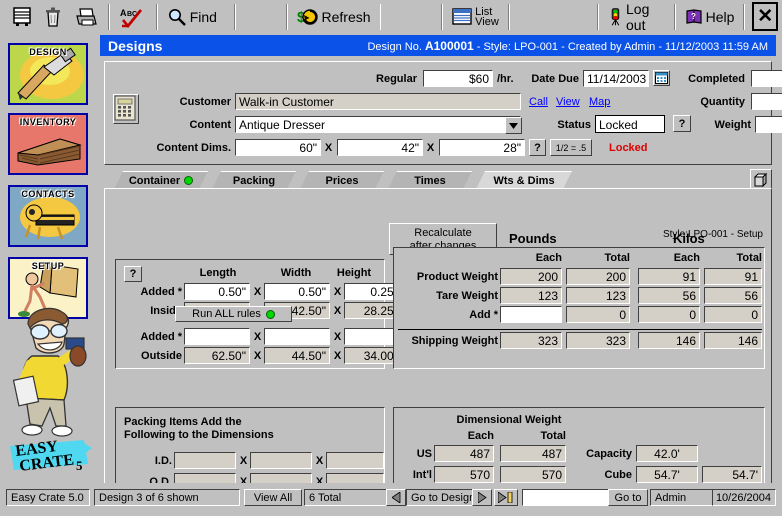  Describe the element at coordinates (464, 474) in the screenshot. I see `dimweight-intl-each: 570` at that location.